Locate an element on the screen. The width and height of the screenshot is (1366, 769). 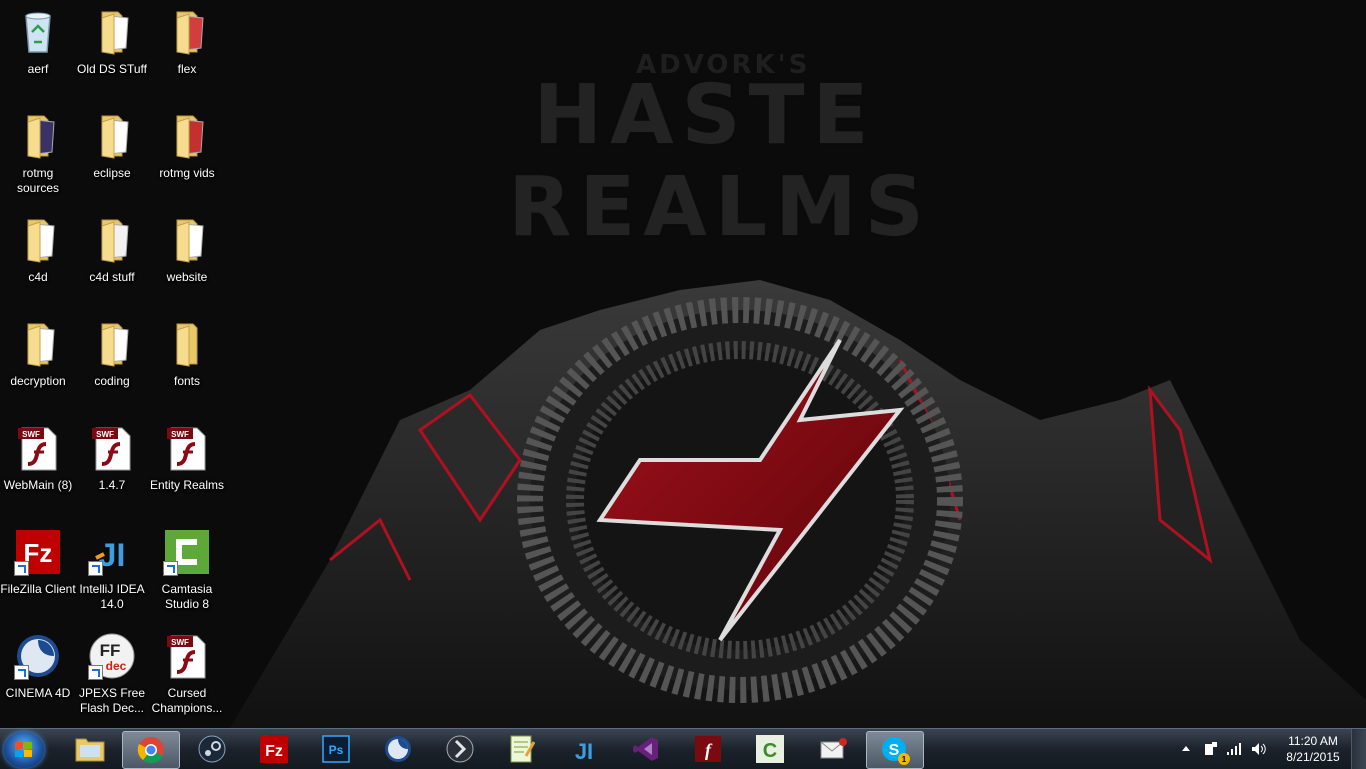
icon-label: Old DS STuff is located at coordinates (112, 69).